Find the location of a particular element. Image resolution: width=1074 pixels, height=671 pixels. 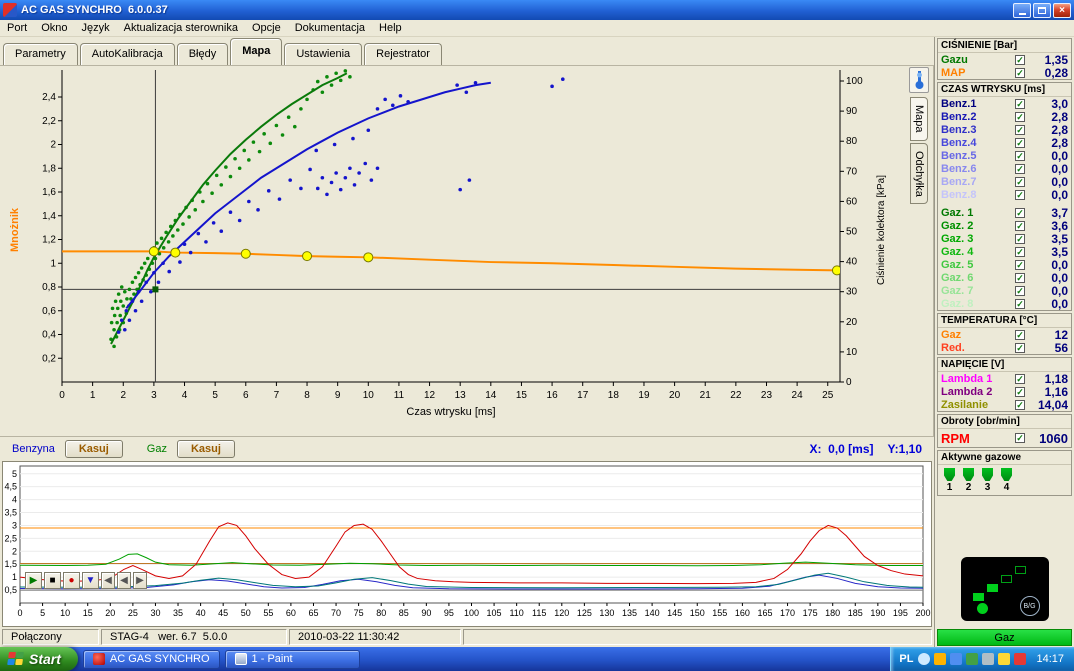

svg-text: 1,5 is located at coordinates (10, 564).